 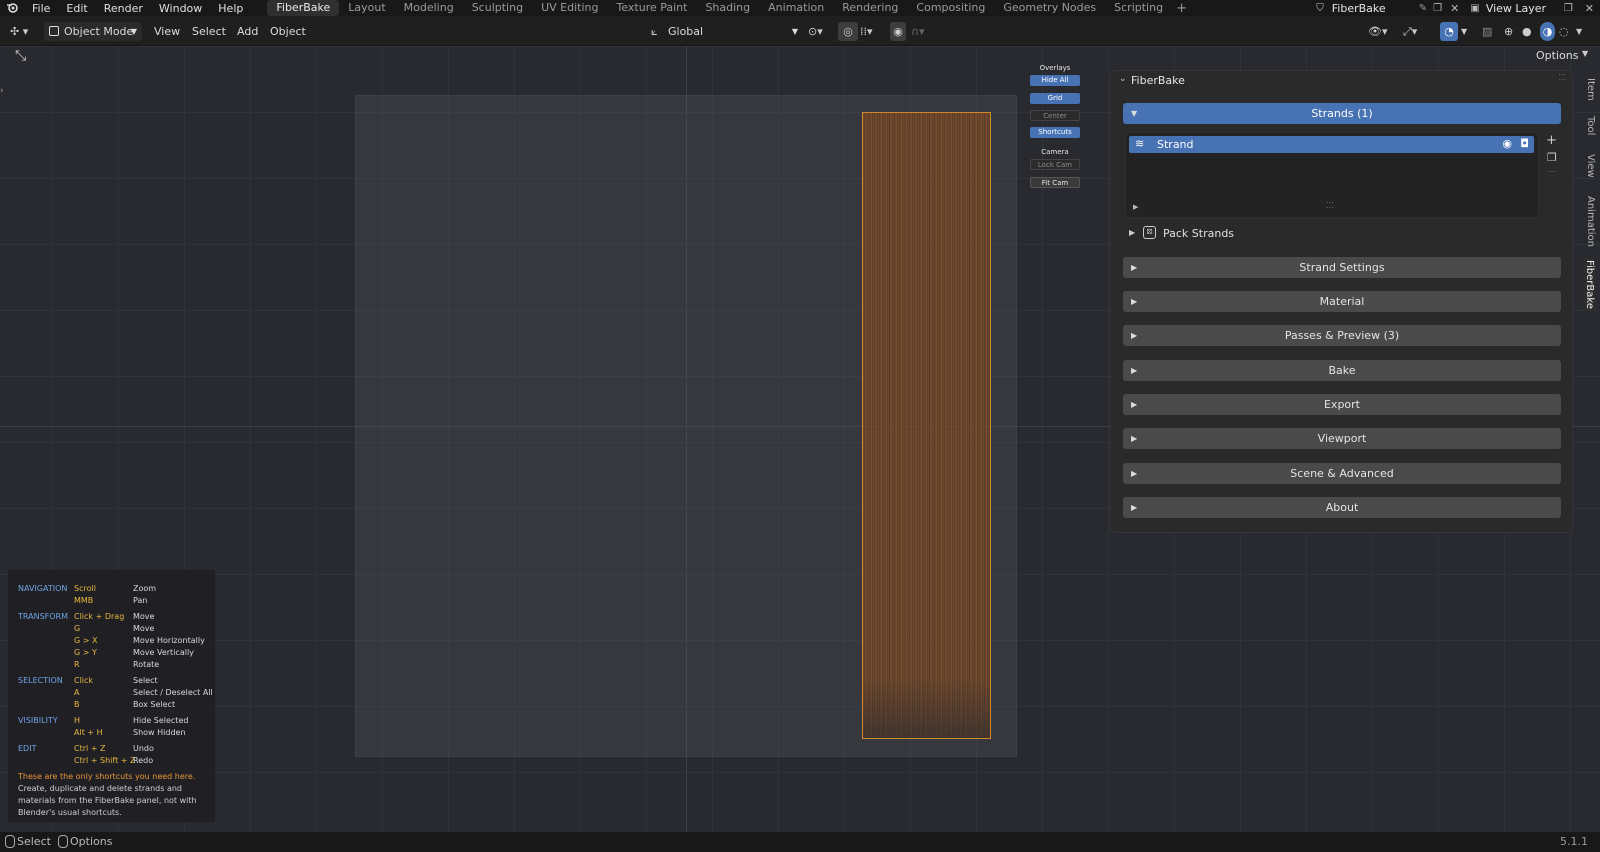 What do you see at coordinates (1590, 125) in the screenshot?
I see `side-tab-tool: Tool` at bounding box center [1590, 125].